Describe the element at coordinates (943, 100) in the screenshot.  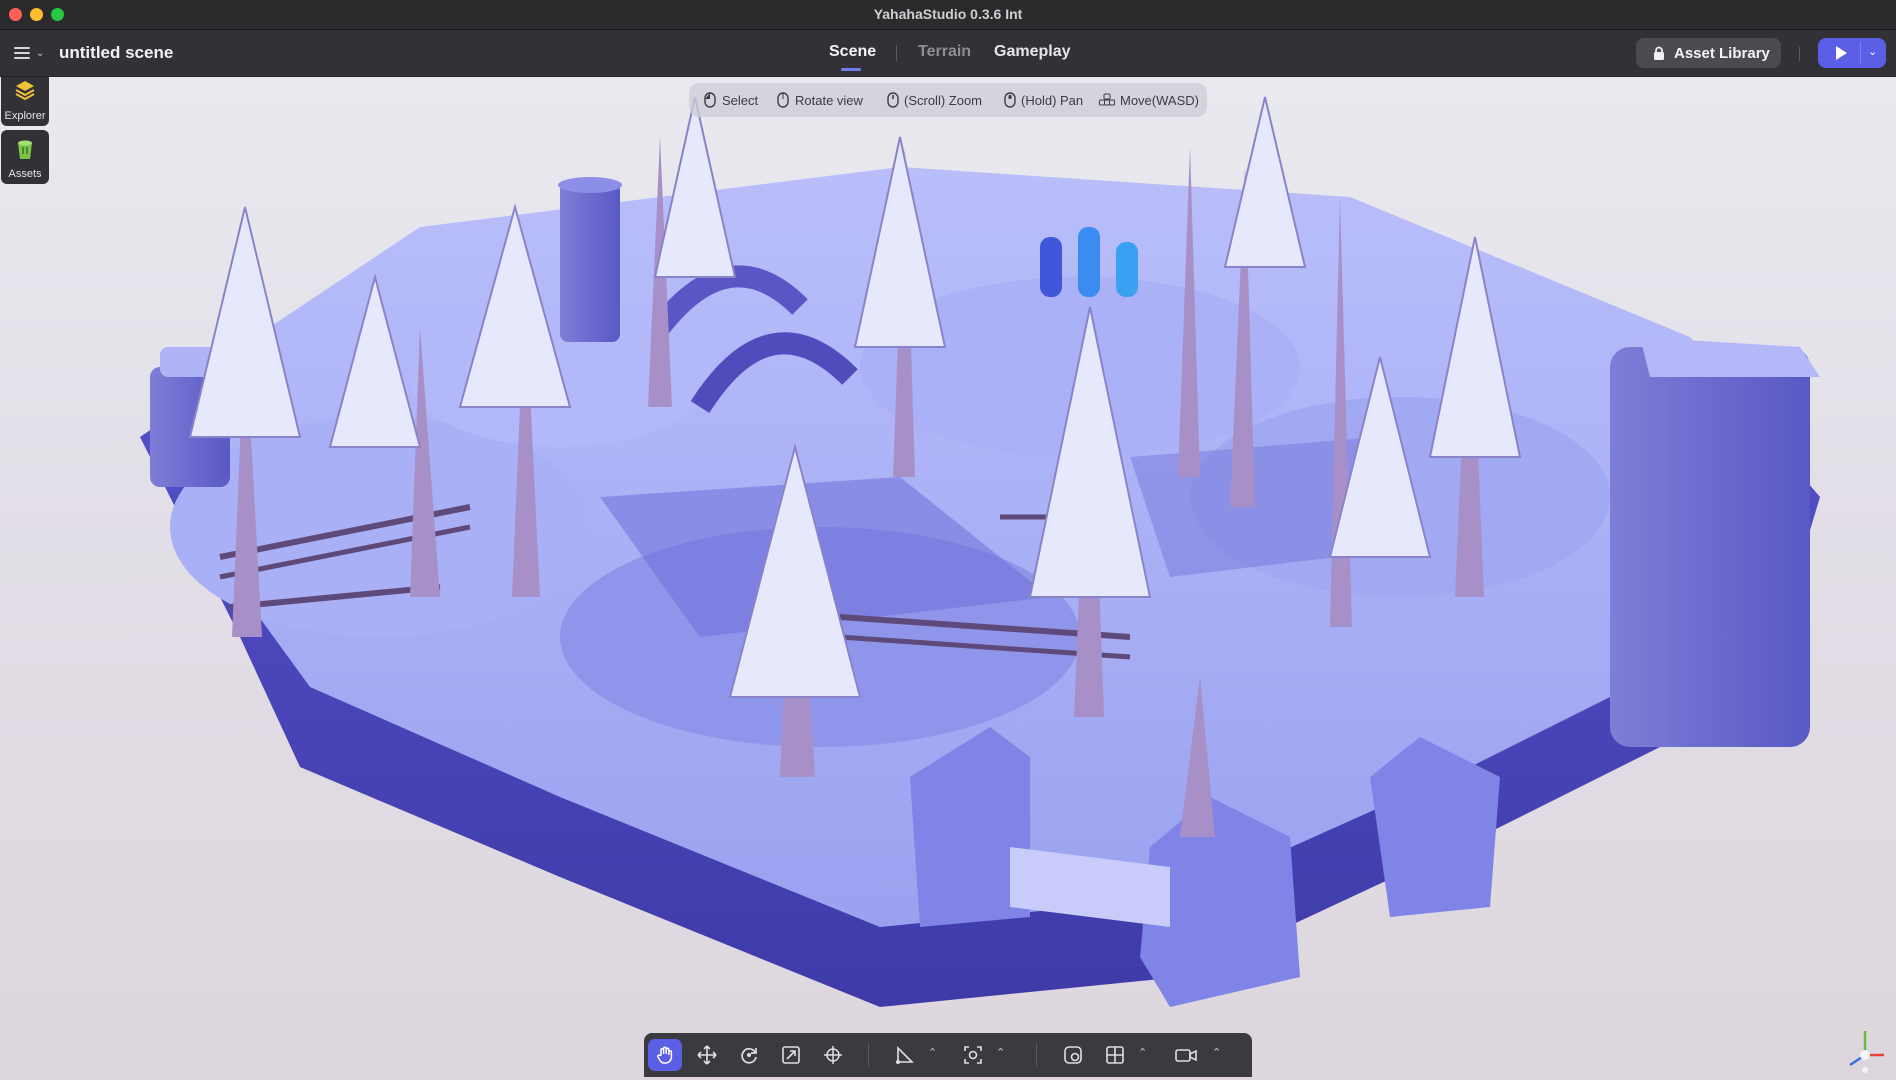
I see `hint-zoom-label: (Scroll) Zoom` at that location.